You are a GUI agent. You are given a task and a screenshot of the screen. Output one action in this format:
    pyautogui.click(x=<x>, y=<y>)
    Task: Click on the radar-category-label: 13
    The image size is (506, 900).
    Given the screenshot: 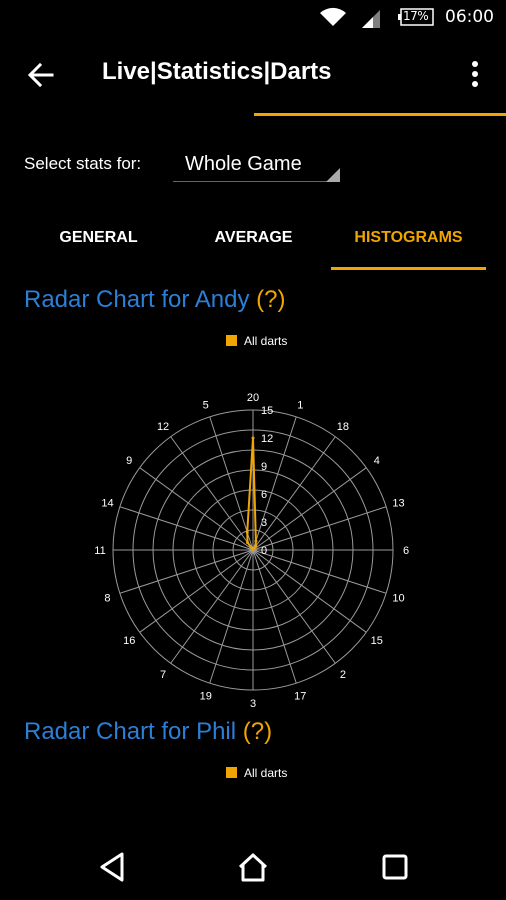 What is the action you would take?
    pyautogui.click(x=398, y=504)
    